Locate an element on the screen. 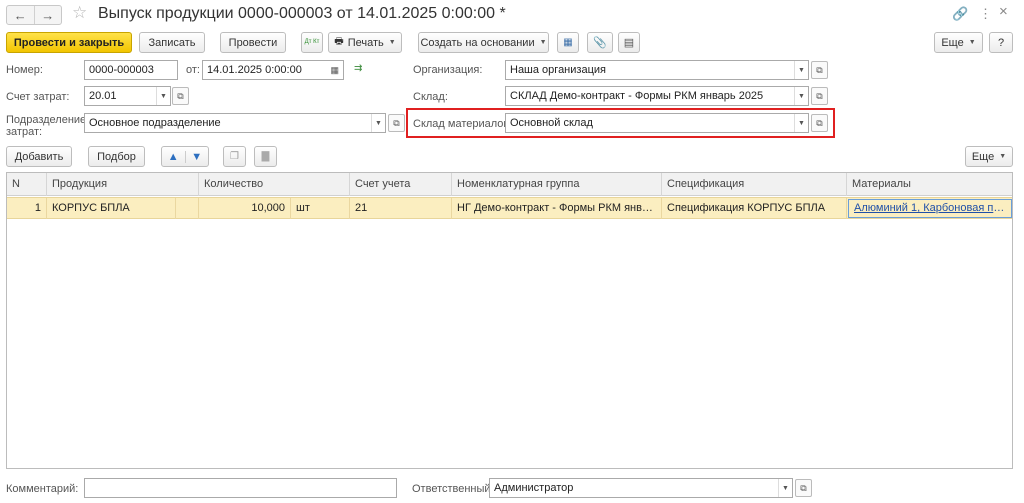 Image resolution: width=1024 pixels, height=503 pixels. move-buttons: ▲ ▼ is located at coordinates (185, 156).